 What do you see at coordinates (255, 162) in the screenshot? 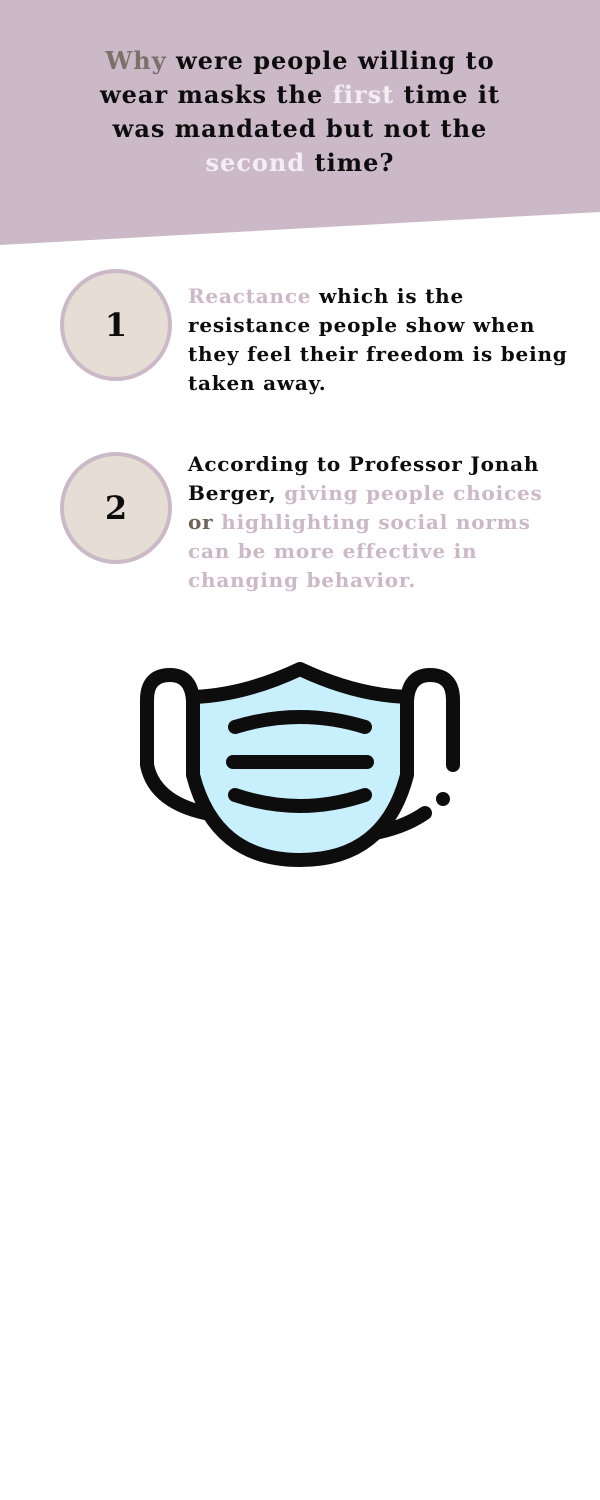
I see `title-word-second: second` at bounding box center [255, 162].